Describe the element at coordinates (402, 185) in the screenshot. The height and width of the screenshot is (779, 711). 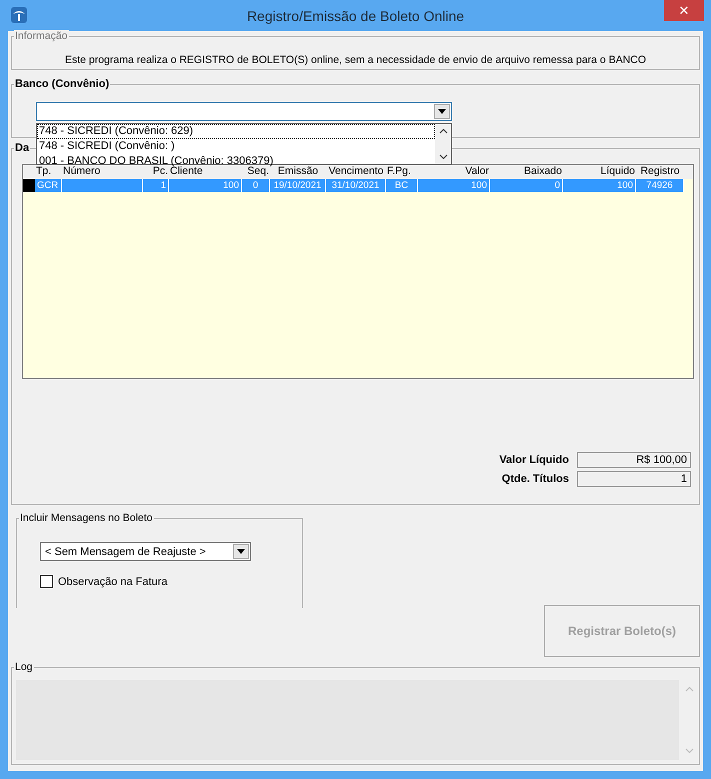
I see `table-cell: BC` at that location.